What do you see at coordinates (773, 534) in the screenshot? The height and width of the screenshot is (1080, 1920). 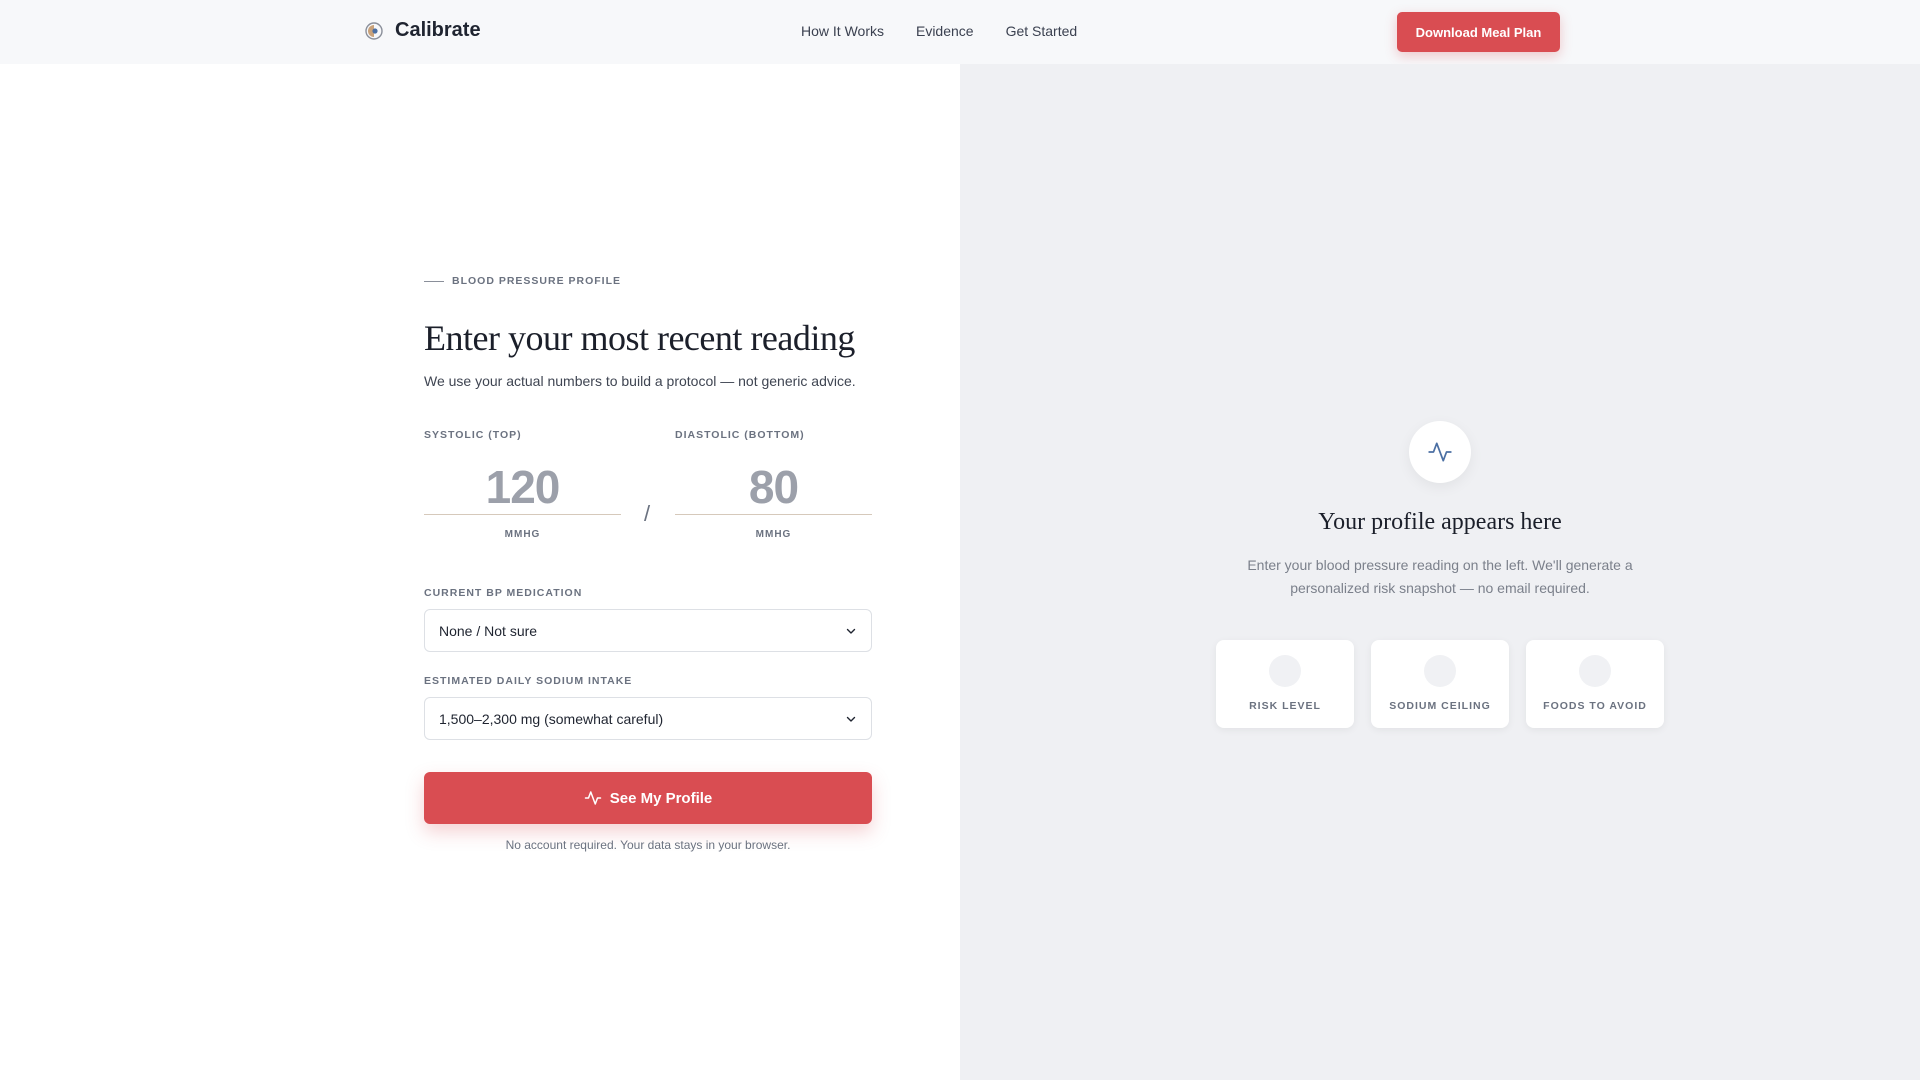 I see `diastolic-unit: MMHG` at bounding box center [773, 534].